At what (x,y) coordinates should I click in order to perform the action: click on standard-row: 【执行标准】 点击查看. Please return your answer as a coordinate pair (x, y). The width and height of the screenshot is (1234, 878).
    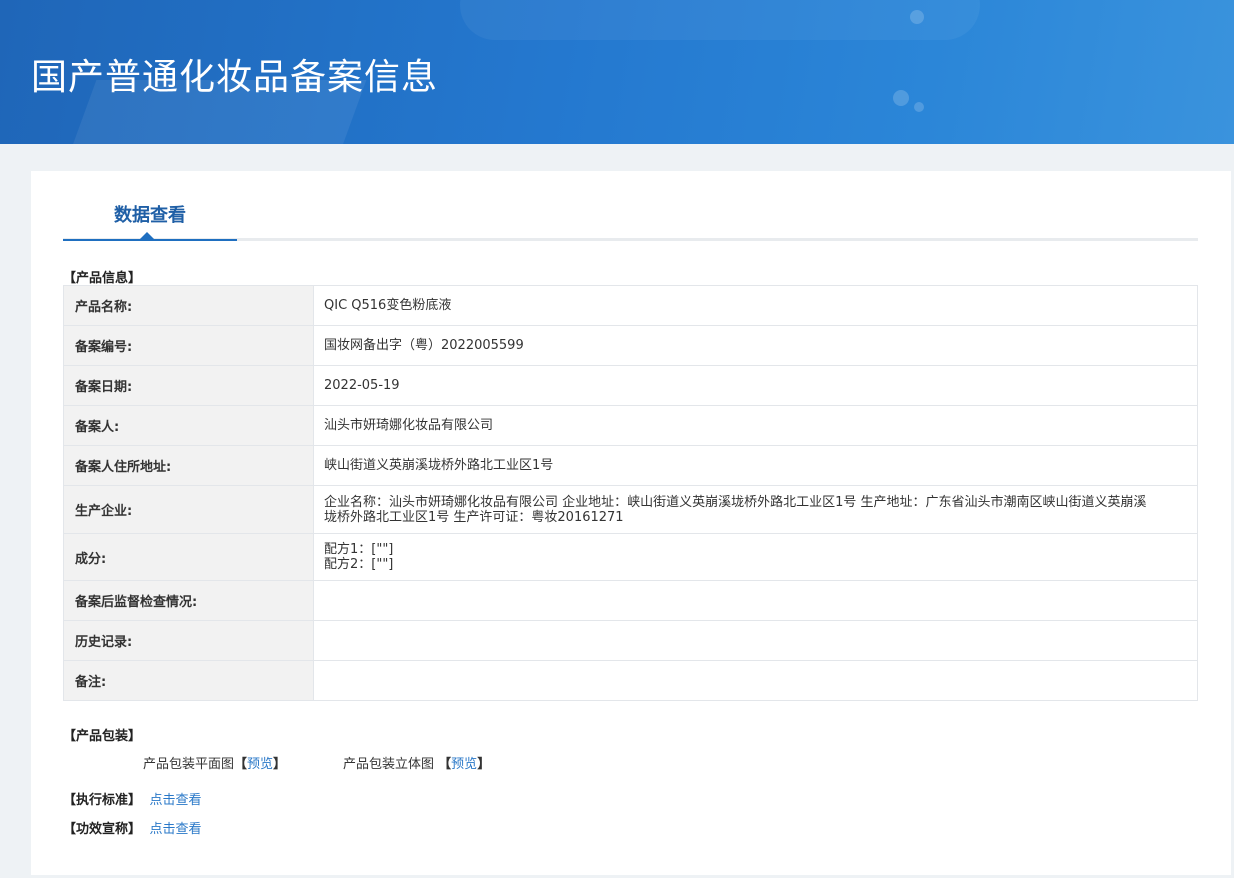
    Looking at the image, I should click on (132, 798).